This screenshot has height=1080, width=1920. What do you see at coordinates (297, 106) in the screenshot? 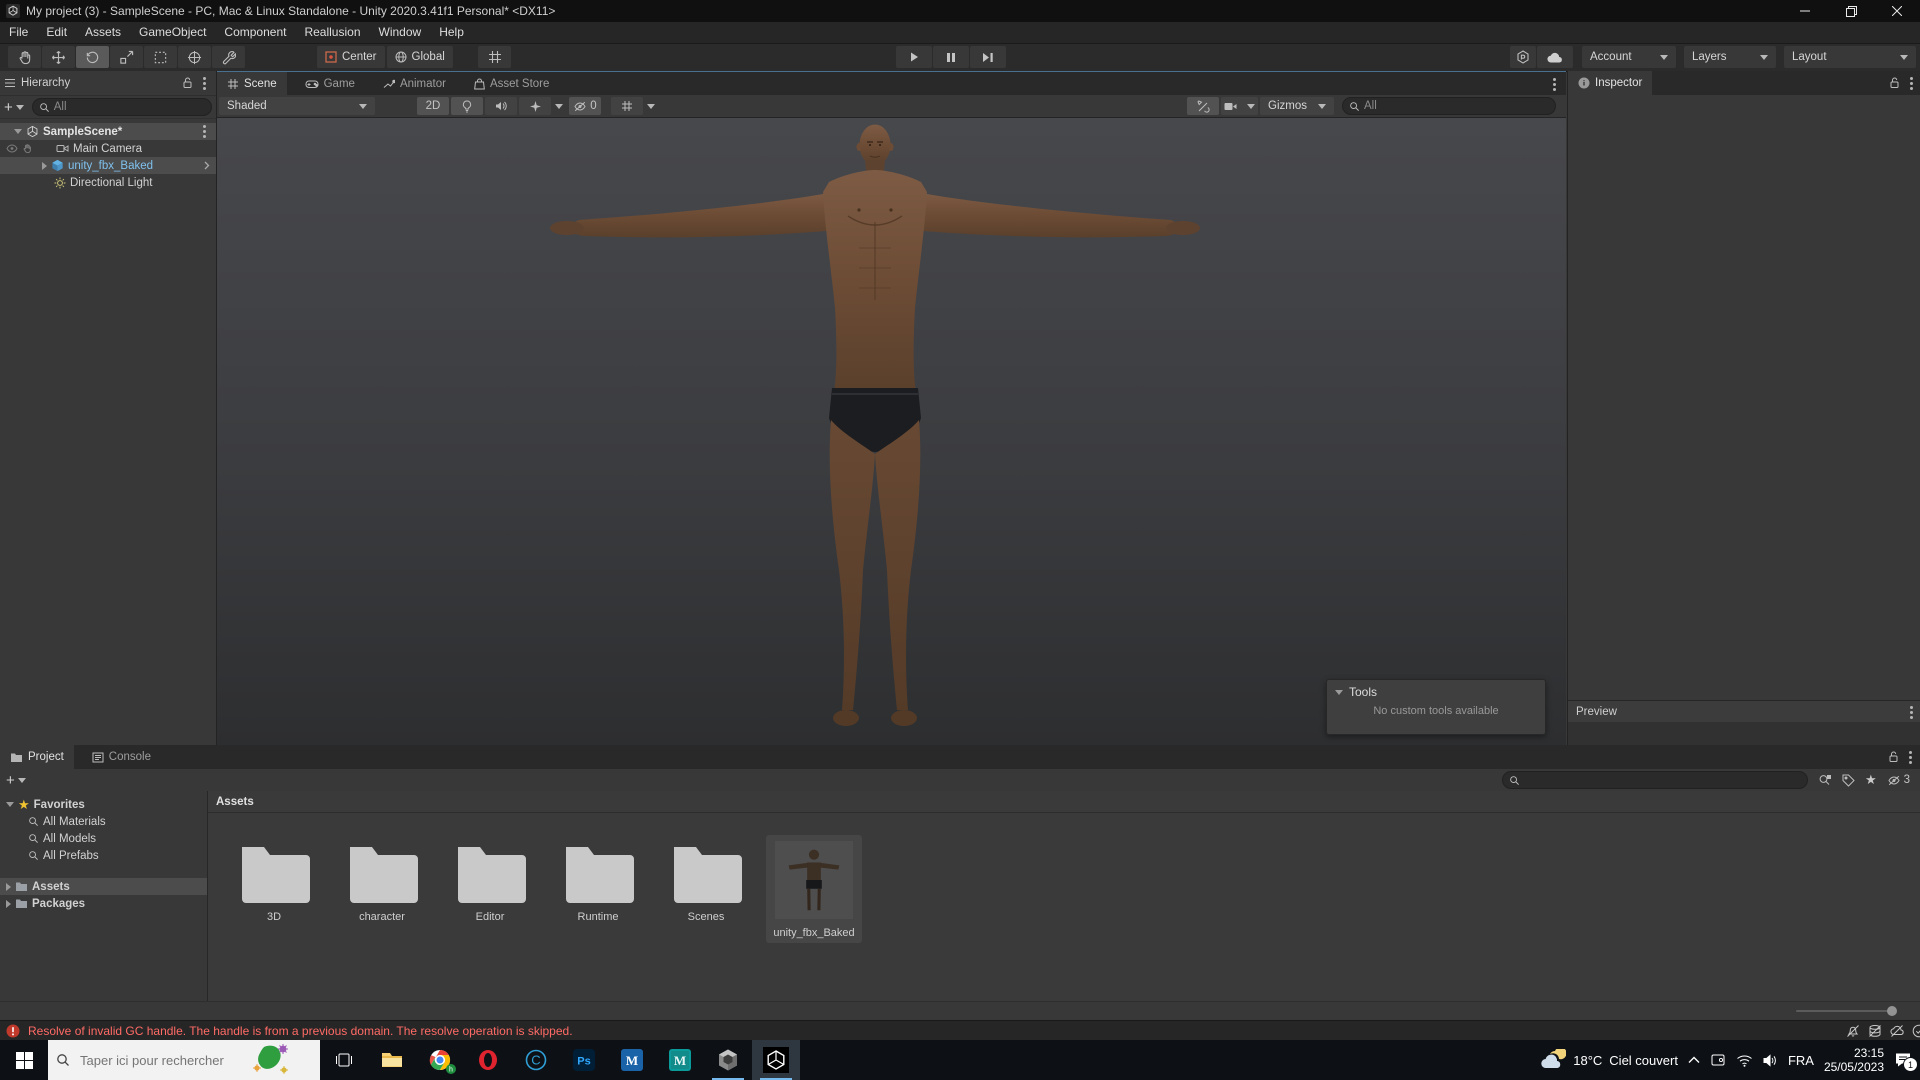
I see `draw-mode-dropdown: Shaded` at bounding box center [297, 106].